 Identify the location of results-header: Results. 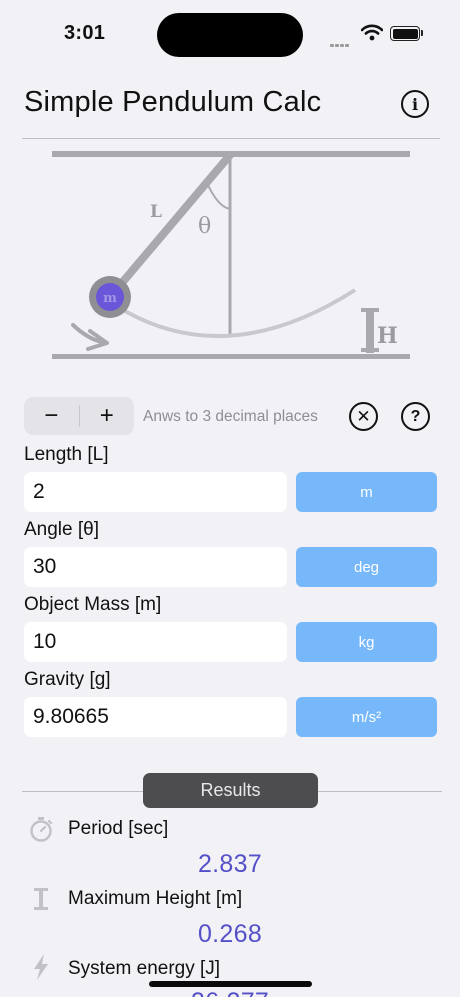
(230, 790).